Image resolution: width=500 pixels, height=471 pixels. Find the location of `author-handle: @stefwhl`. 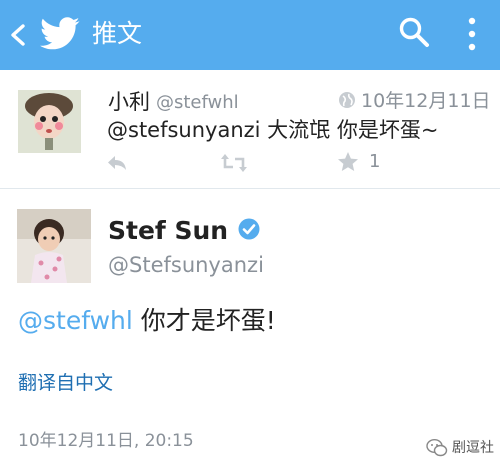

author-handle: @stefwhl is located at coordinates (197, 103).